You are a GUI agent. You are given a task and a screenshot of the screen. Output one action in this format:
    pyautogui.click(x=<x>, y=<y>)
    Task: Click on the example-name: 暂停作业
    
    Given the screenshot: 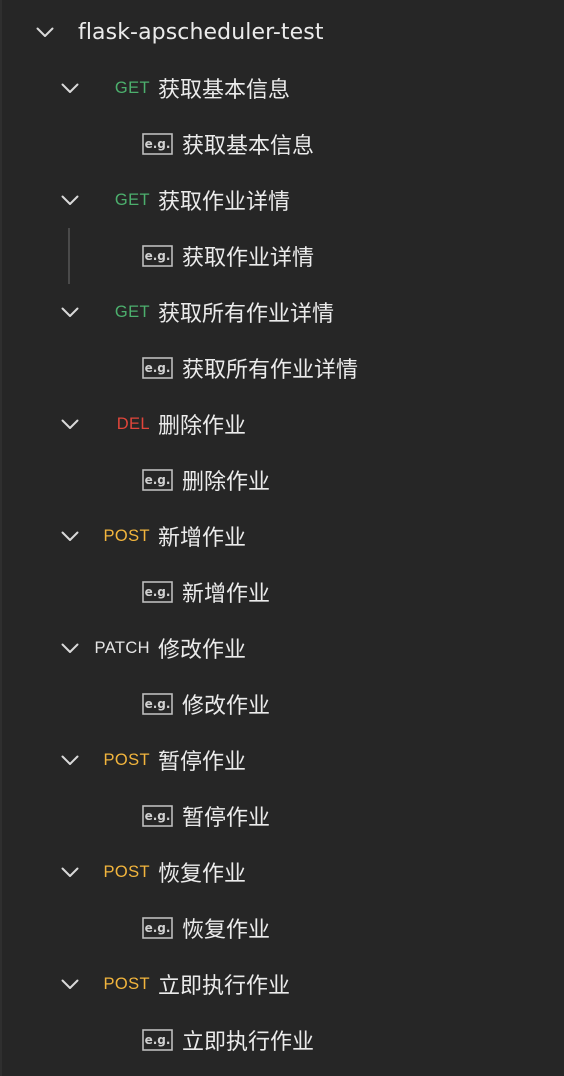 What is the action you would take?
    pyautogui.click(x=226, y=818)
    